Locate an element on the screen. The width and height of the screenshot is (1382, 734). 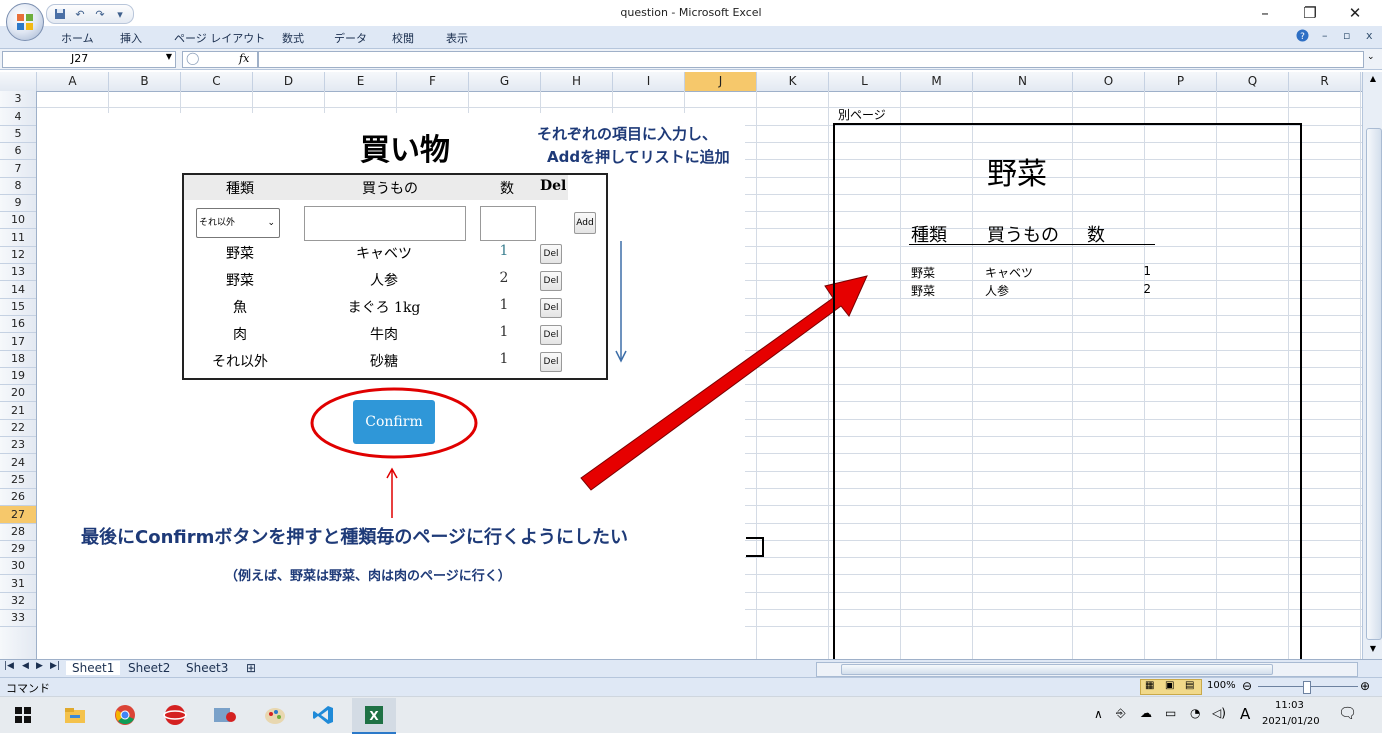
ribbon-restore-icon: ▫ is located at coordinates (1346, 35).